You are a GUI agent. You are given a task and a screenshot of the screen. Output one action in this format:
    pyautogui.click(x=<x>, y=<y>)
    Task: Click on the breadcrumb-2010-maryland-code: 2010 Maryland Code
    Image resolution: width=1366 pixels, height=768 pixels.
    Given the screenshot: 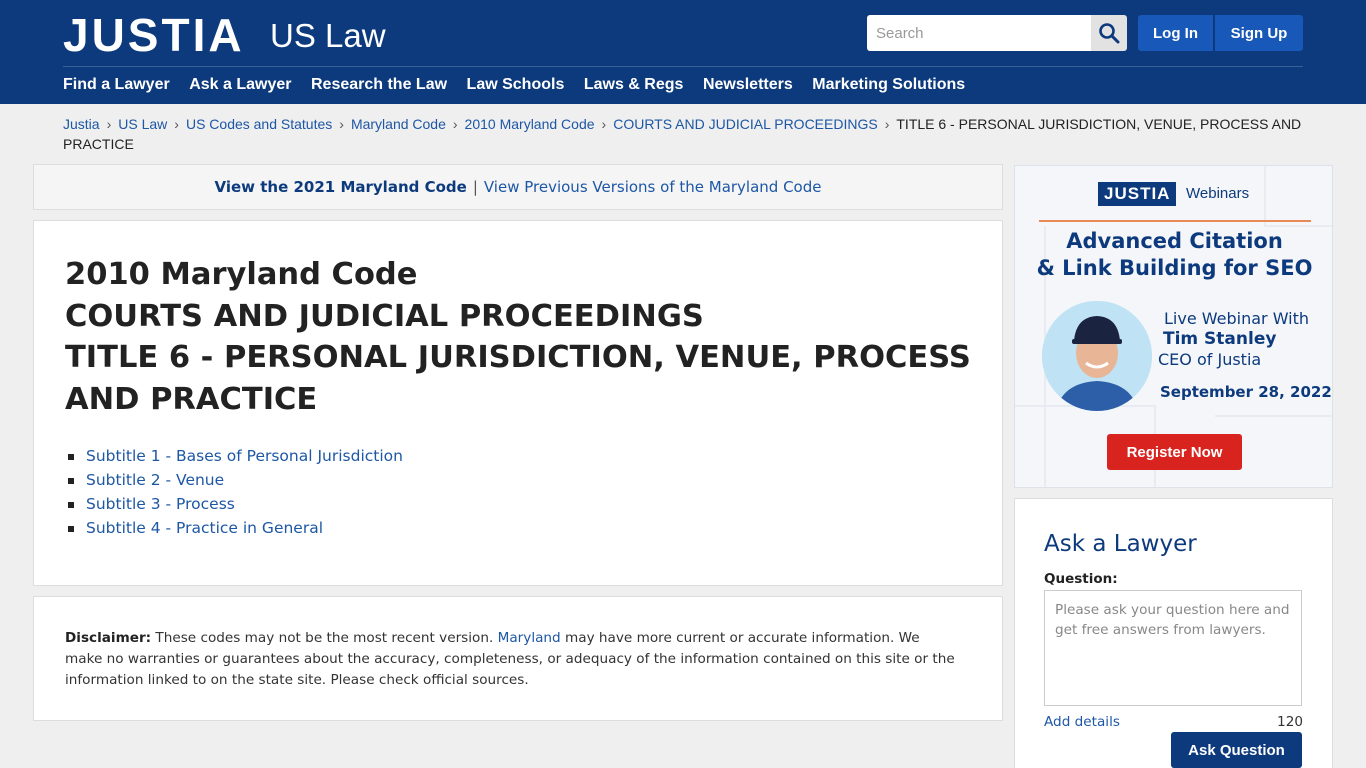 What is the action you would take?
    pyautogui.click(x=530, y=124)
    